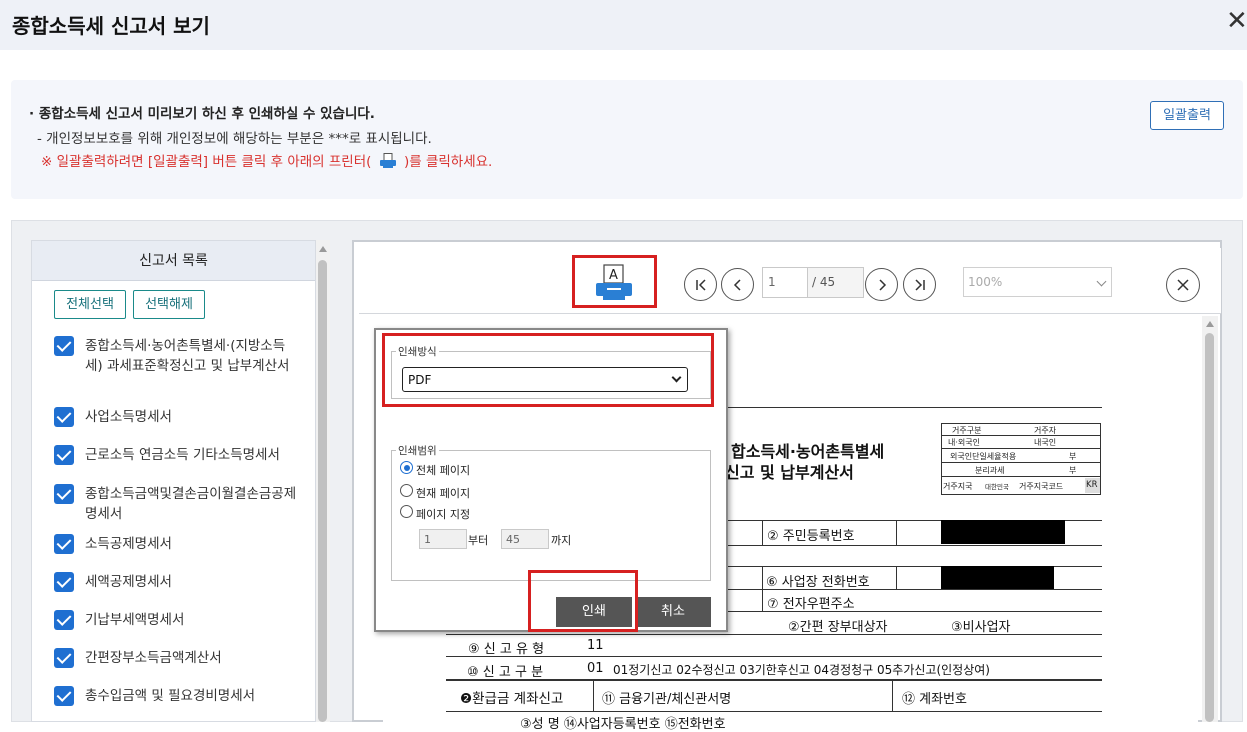 The width and height of the screenshot is (1247, 732). Describe the element at coordinates (1236, 21) in the screenshot. I see `close-icon: ✕` at that location.